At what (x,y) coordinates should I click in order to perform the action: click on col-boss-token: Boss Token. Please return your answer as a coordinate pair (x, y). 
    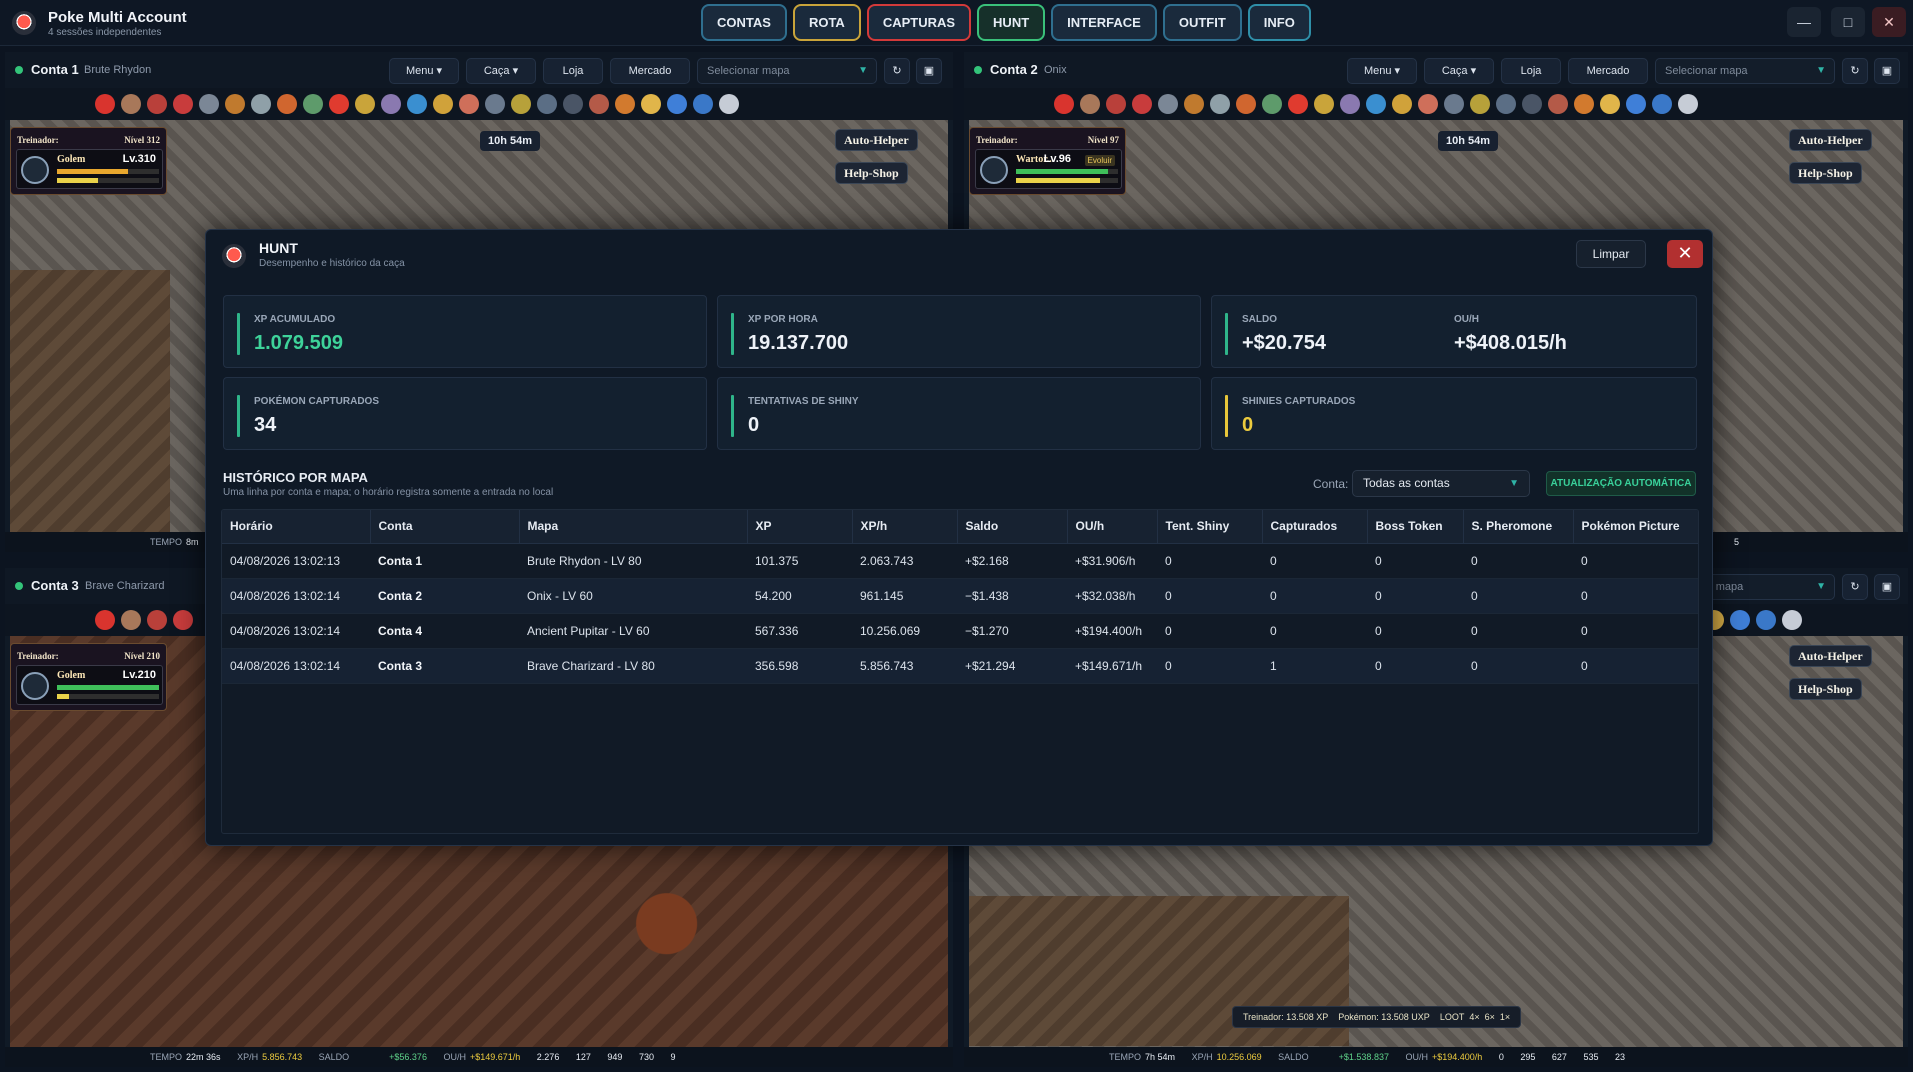
    Looking at the image, I should click on (1415, 527).